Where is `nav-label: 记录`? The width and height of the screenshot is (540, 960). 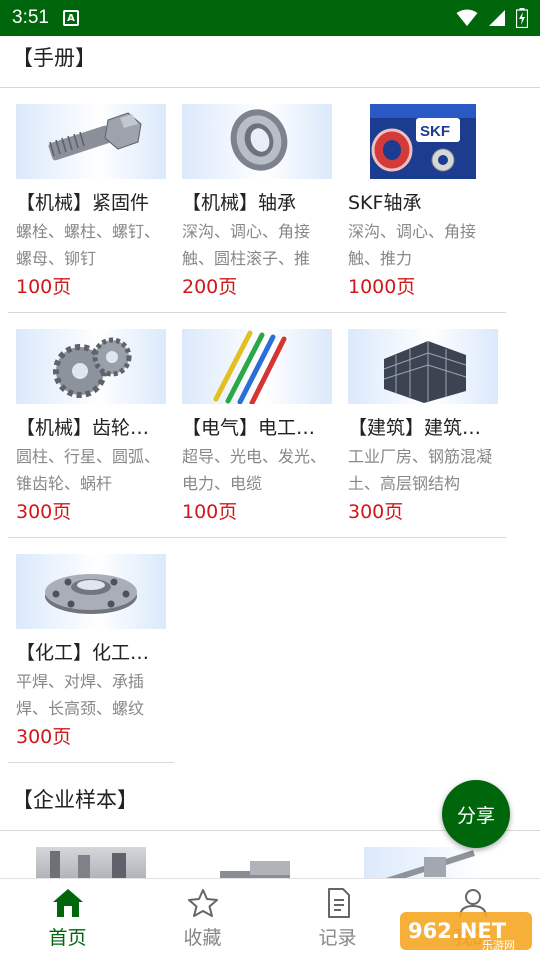 nav-label: 记录 is located at coordinates (337, 938).